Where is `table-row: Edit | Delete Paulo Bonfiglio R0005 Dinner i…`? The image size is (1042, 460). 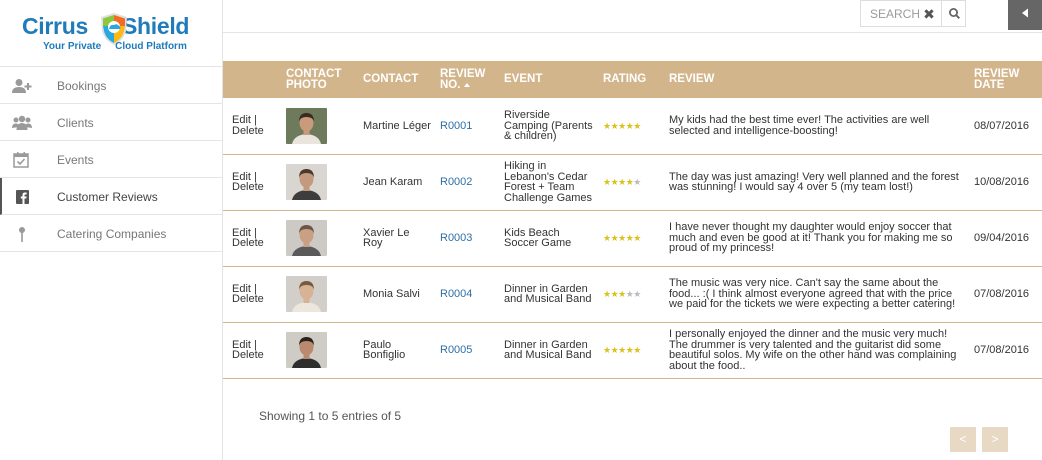 table-row: Edit | Delete Paulo Bonfiglio R0005 Dinner i… is located at coordinates (632, 350).